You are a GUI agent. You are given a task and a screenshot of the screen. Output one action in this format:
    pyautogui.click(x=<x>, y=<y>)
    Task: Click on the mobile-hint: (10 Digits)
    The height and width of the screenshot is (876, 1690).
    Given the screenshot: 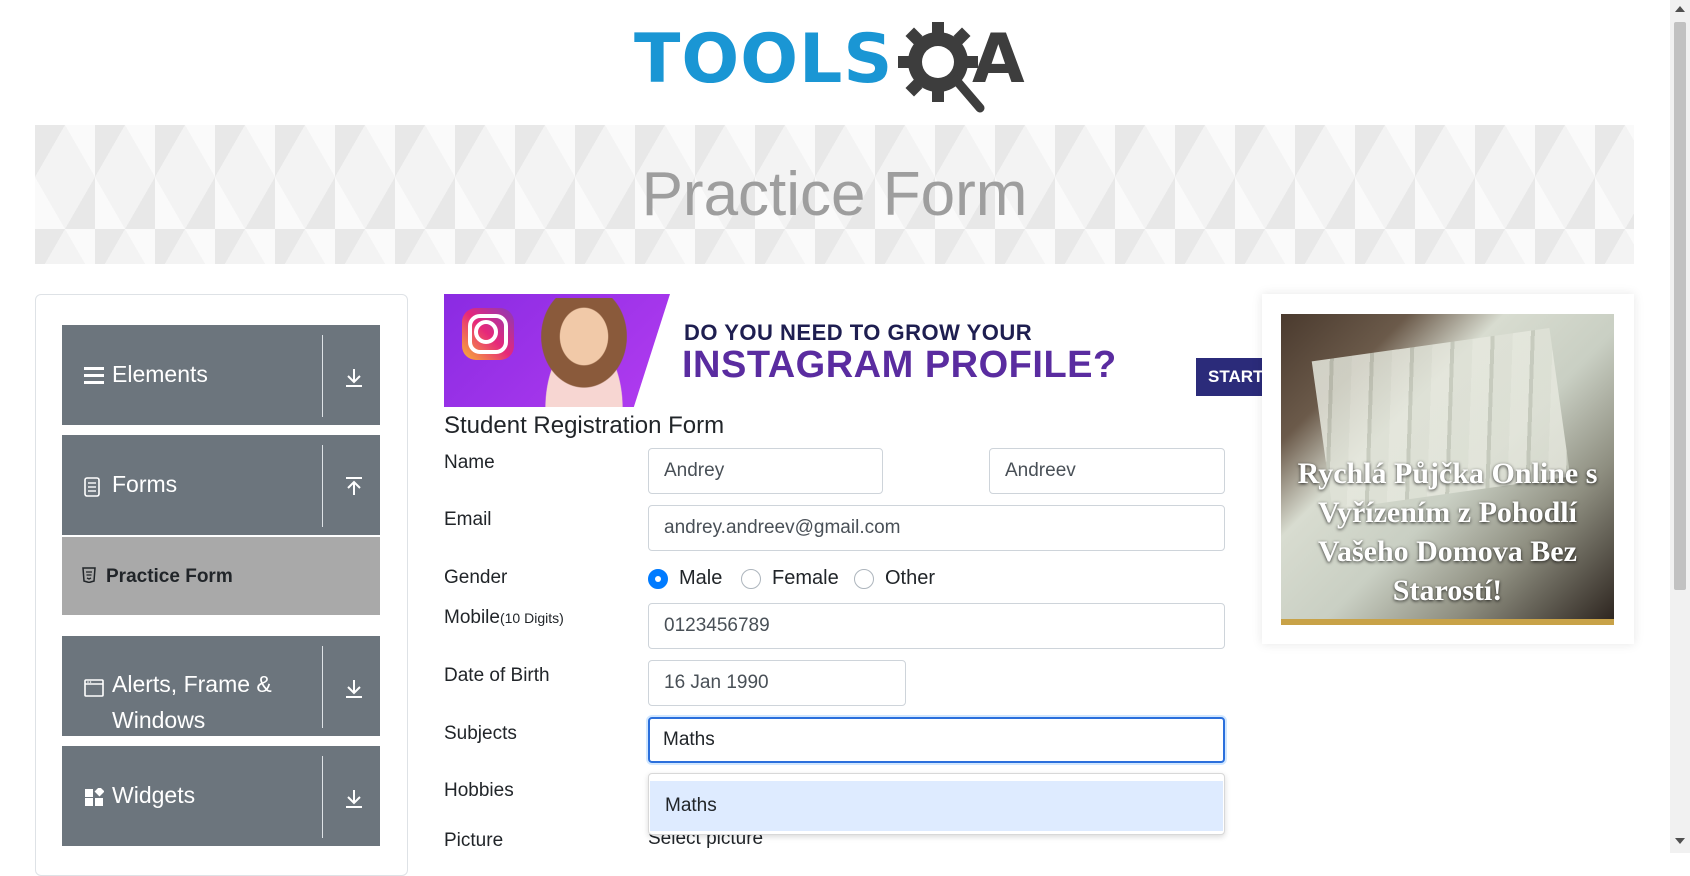 What is the action you would take?
    pyautogui.click(x=531, y=618)
    